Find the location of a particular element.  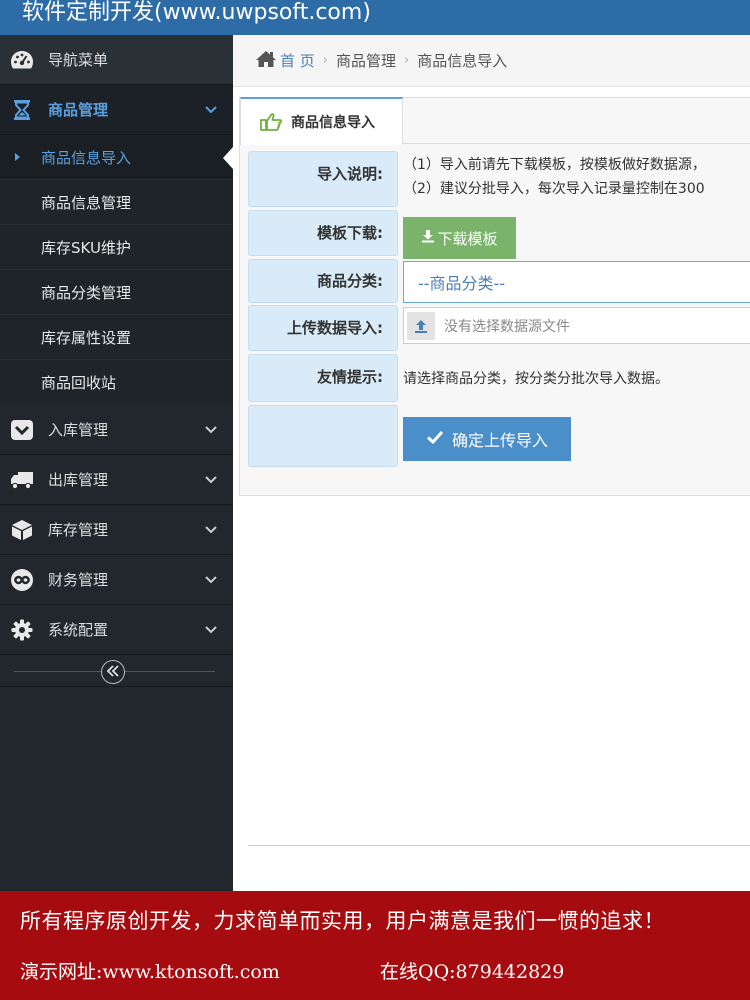

sidebar-item-label: 出库管理 is located at coordinates (78, 480).